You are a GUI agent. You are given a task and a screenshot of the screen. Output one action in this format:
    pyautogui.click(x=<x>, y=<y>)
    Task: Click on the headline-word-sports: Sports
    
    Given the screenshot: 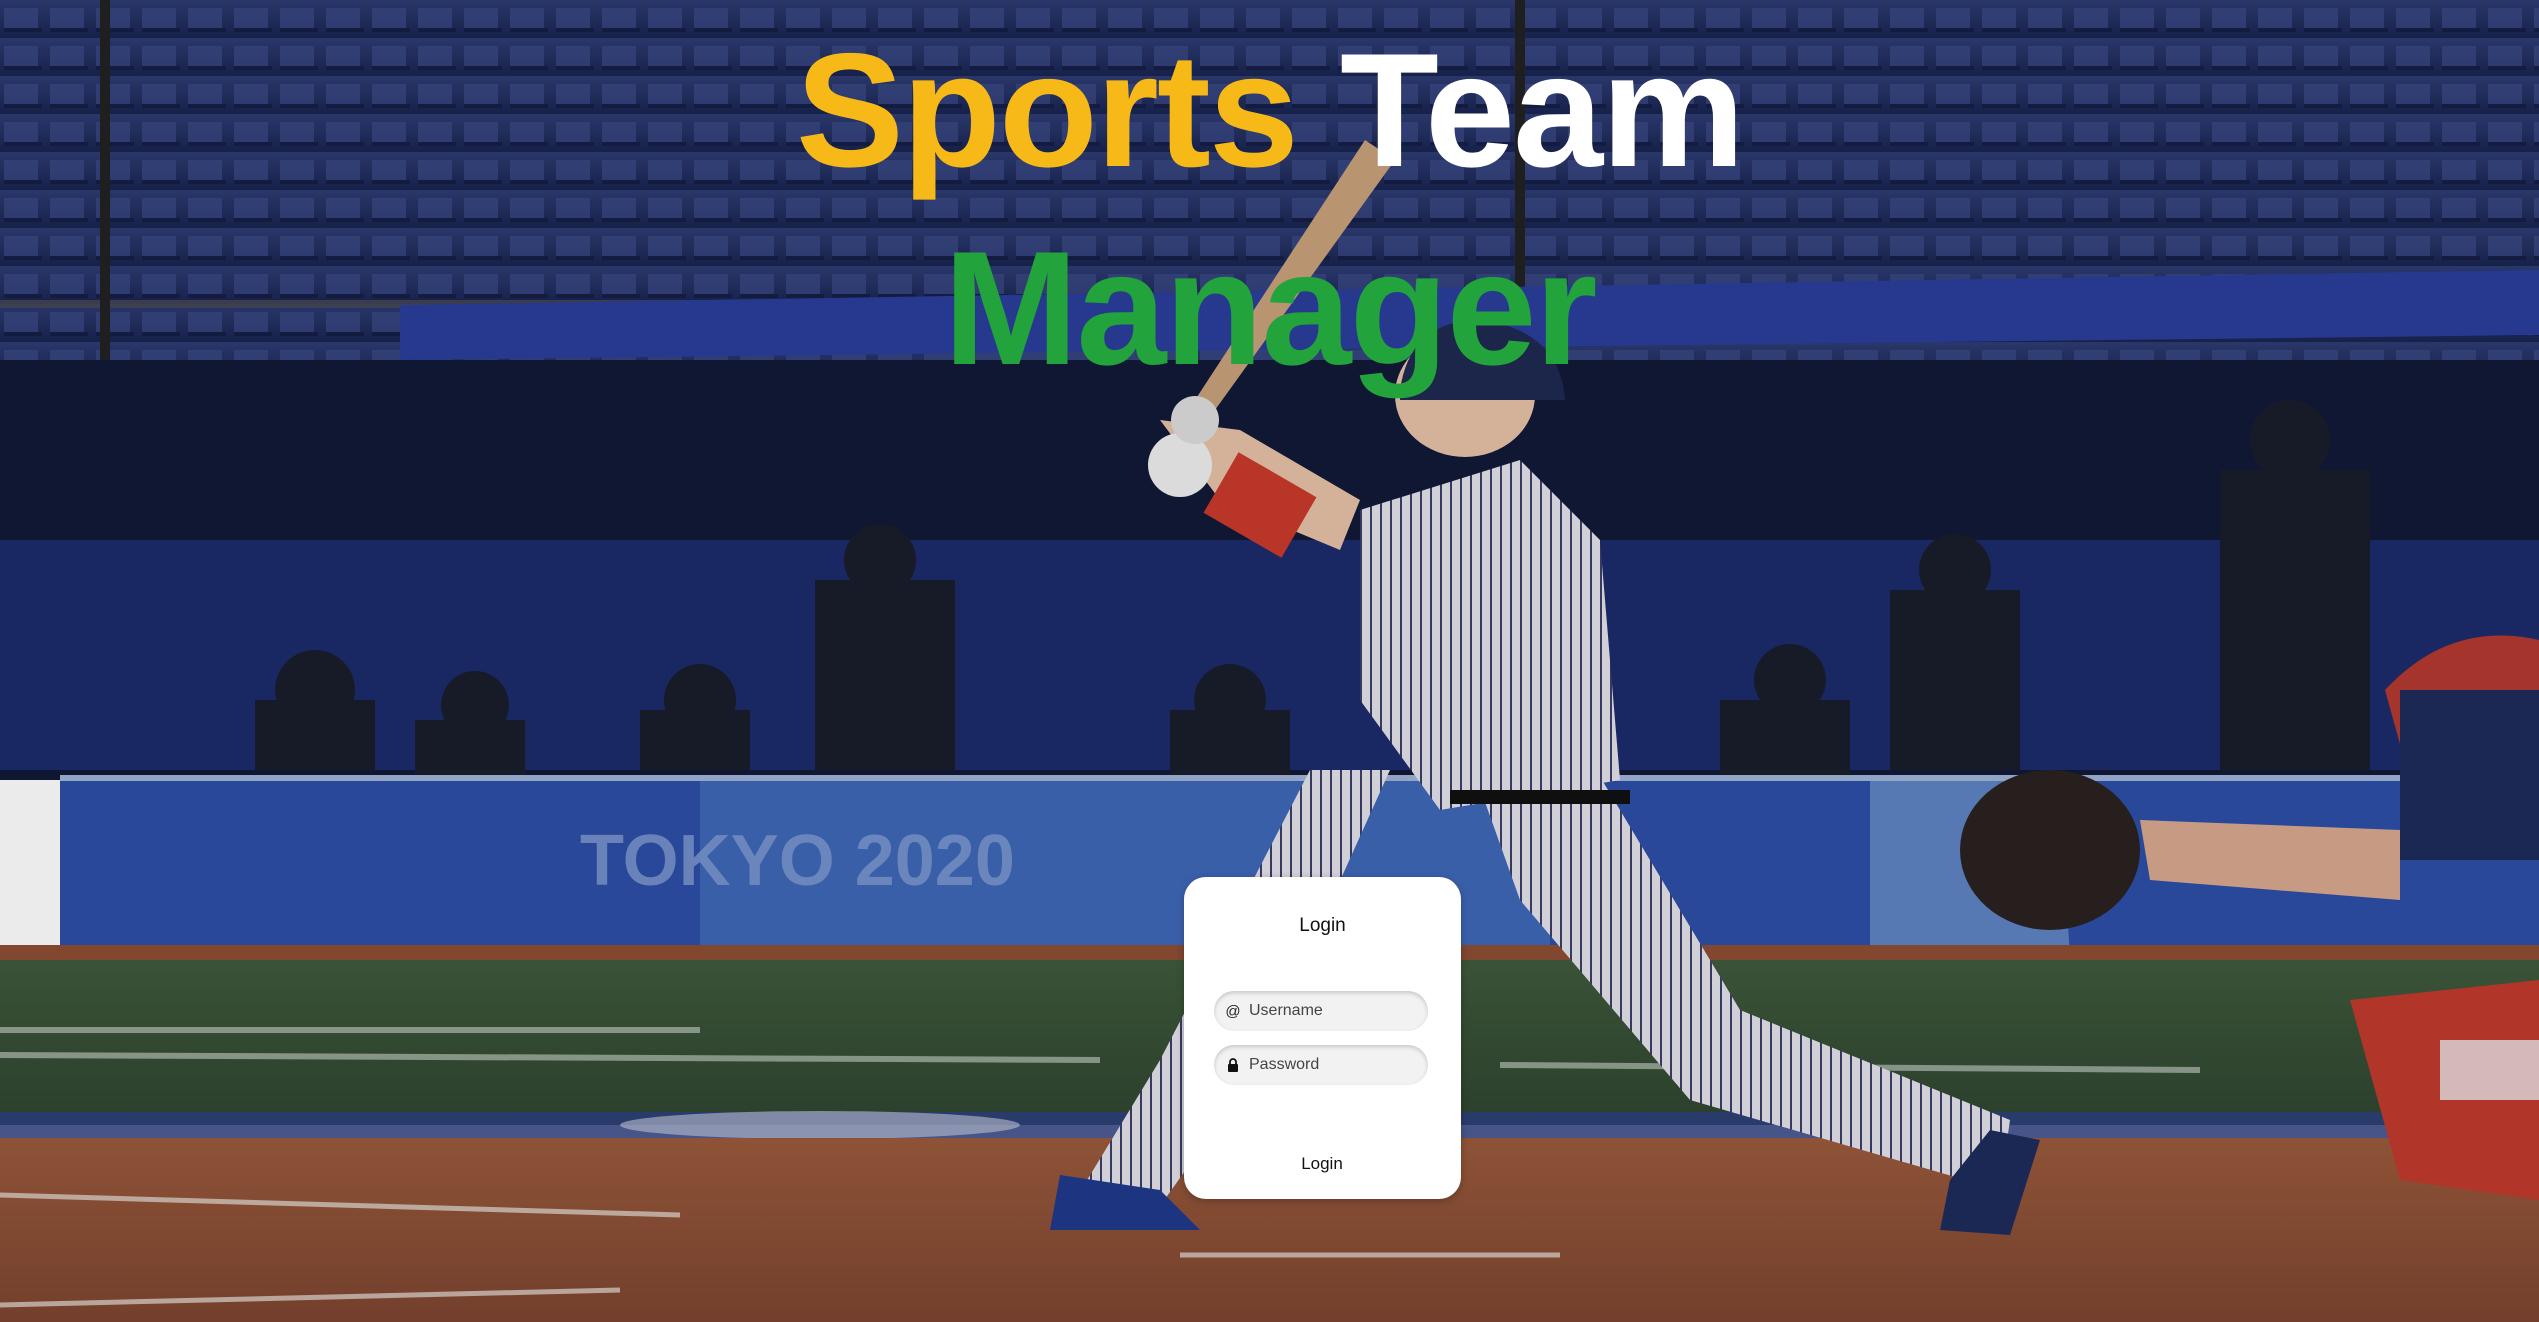 What is the action you would take?
    pyautogui.click(x=1047, y=110)
    